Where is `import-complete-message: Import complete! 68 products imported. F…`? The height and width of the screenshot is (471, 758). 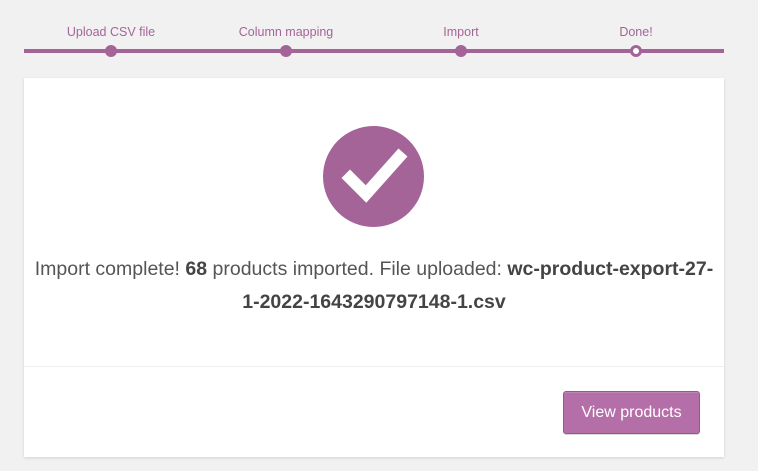 import-complete-message: Import complete! 68 products imported. F… is located at coordinates (374, 286).